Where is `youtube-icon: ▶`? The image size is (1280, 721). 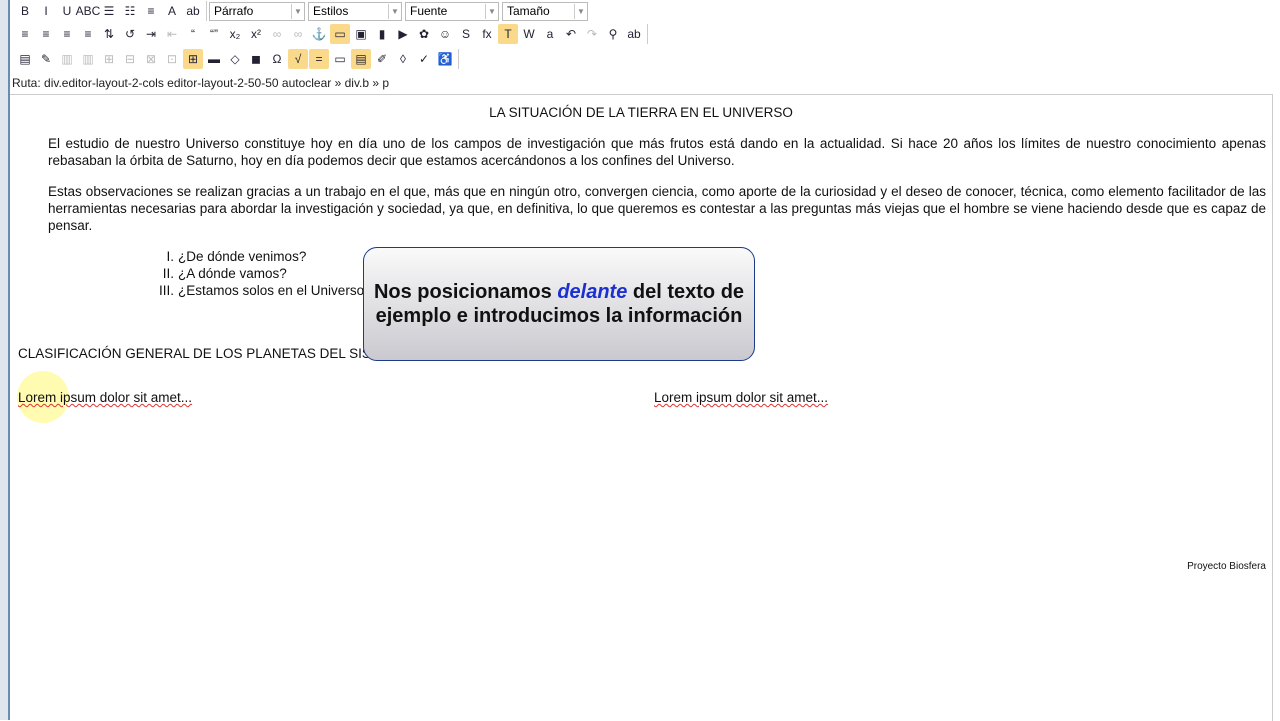 youtube-icon: ▶ is located at coordinates (403, 34).